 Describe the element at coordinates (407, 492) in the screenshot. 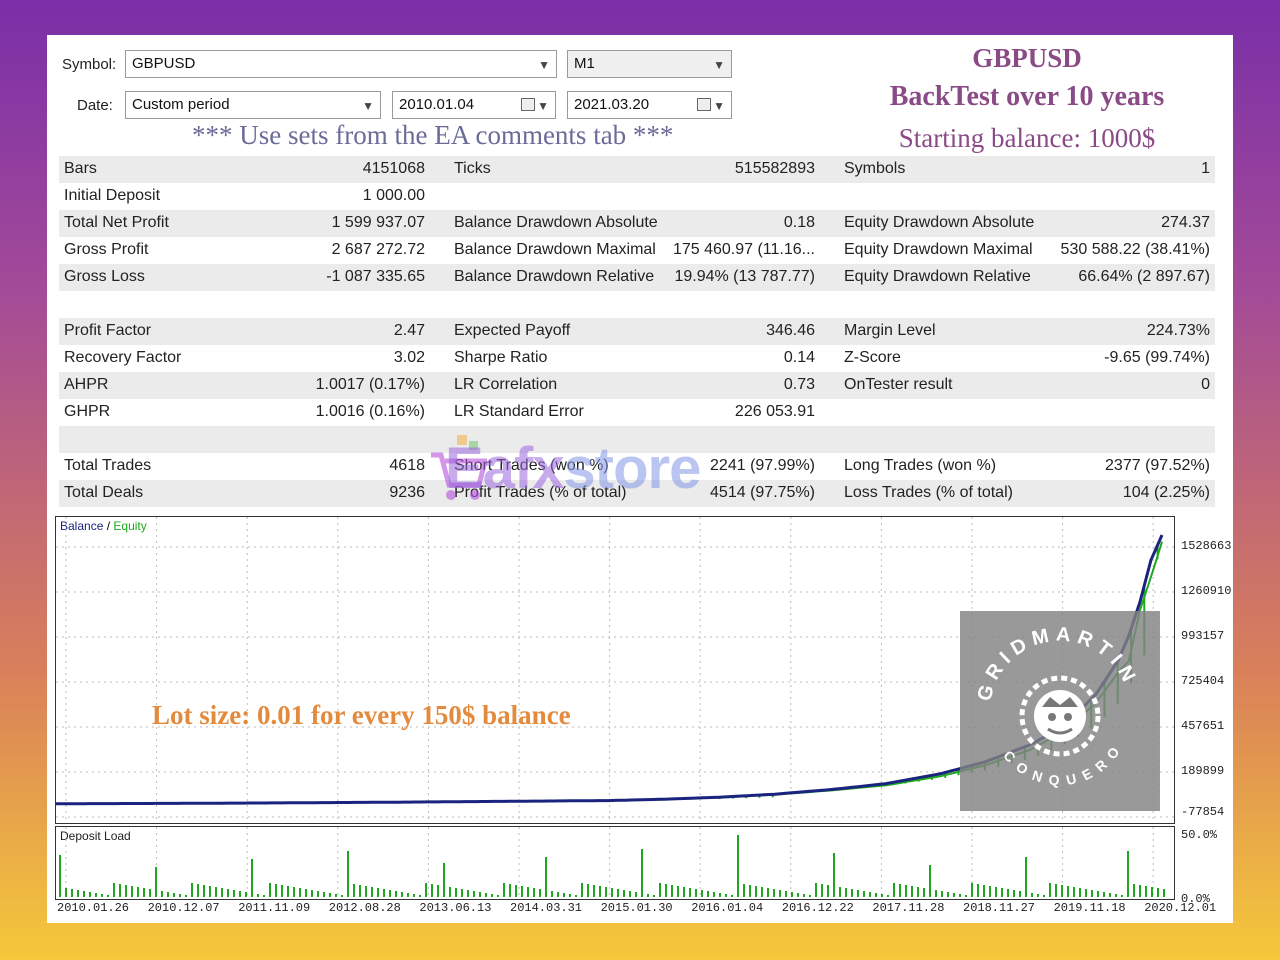

I see `stat-value: 9236` at that location.